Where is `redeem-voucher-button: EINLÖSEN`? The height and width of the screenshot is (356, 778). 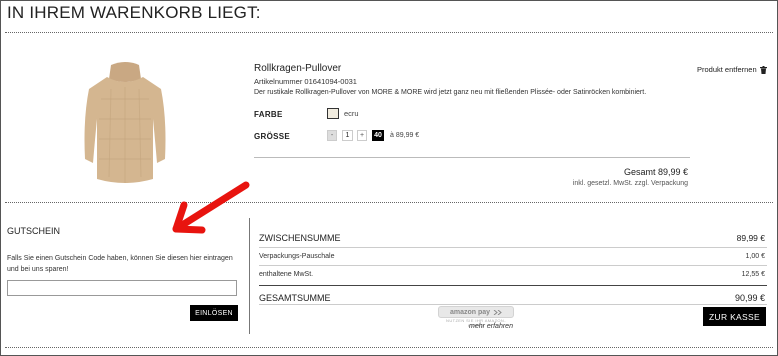 redeem-voucher-button: EINLÖSEN is located at coordinates (214, 313).